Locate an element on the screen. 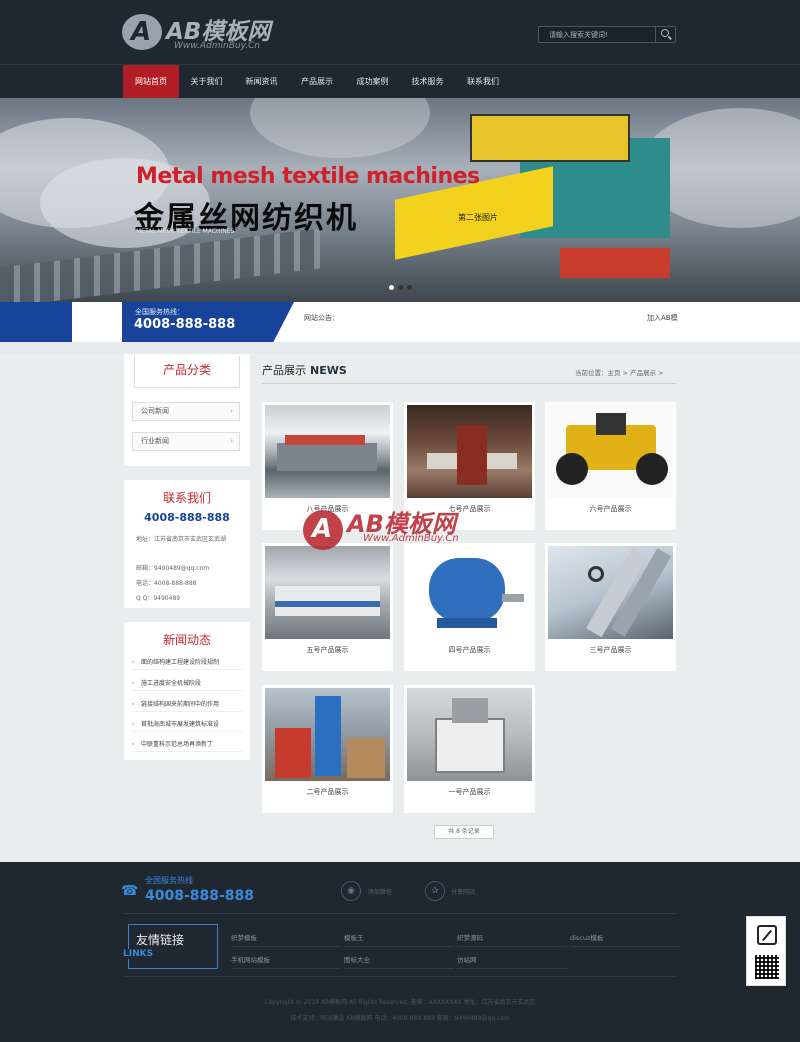 The image size is (800, 1042). site-logo: A AB模板网 Www.AdminBuy.Cn is located at coordinates (212, 34).